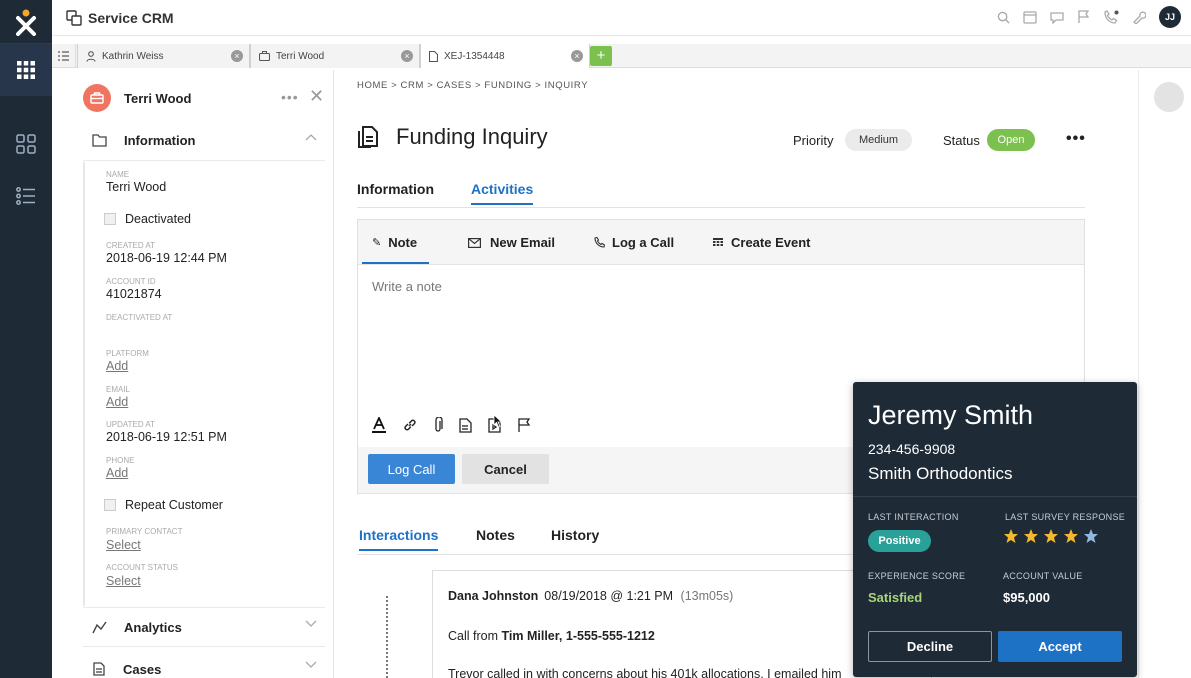  I want to click on search-icon, so click(1003, 17).